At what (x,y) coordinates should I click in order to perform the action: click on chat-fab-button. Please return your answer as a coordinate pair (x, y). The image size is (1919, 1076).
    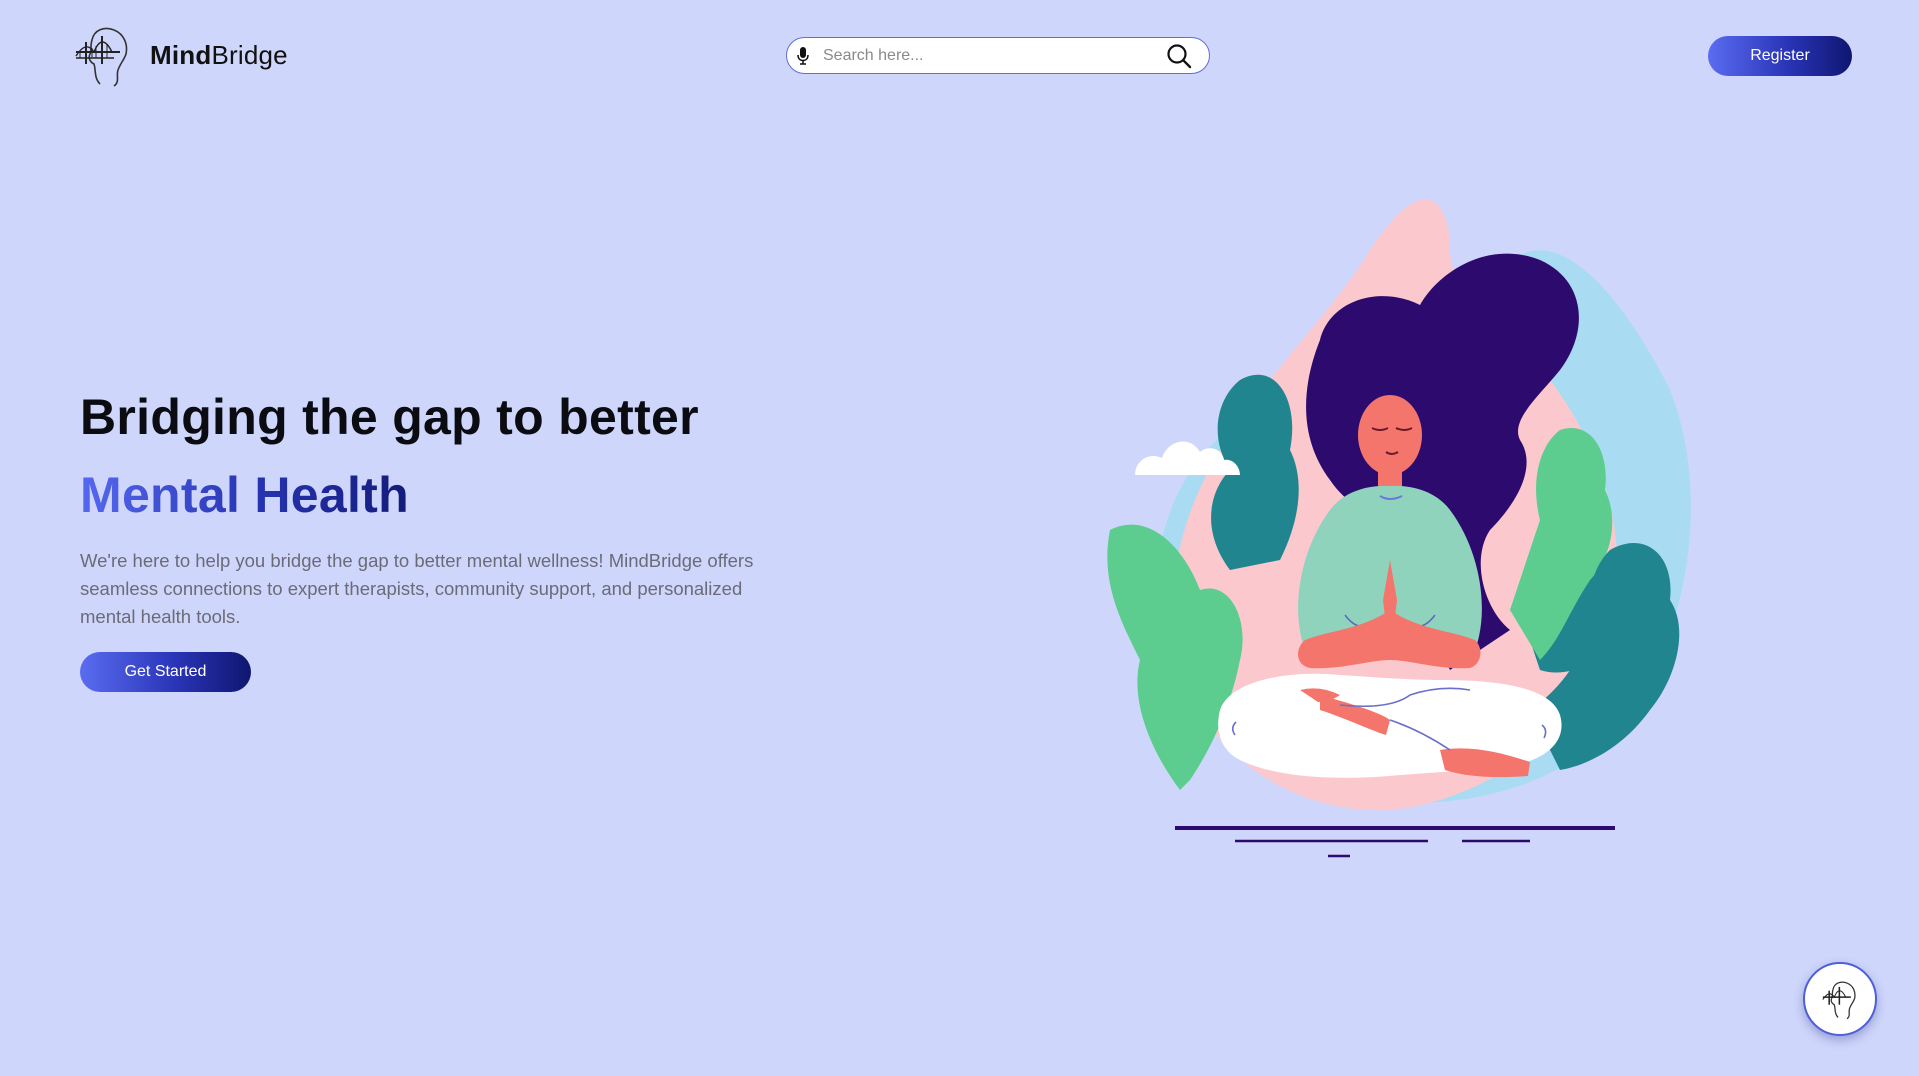
    Looking at the image, I should click on (1840, 999).